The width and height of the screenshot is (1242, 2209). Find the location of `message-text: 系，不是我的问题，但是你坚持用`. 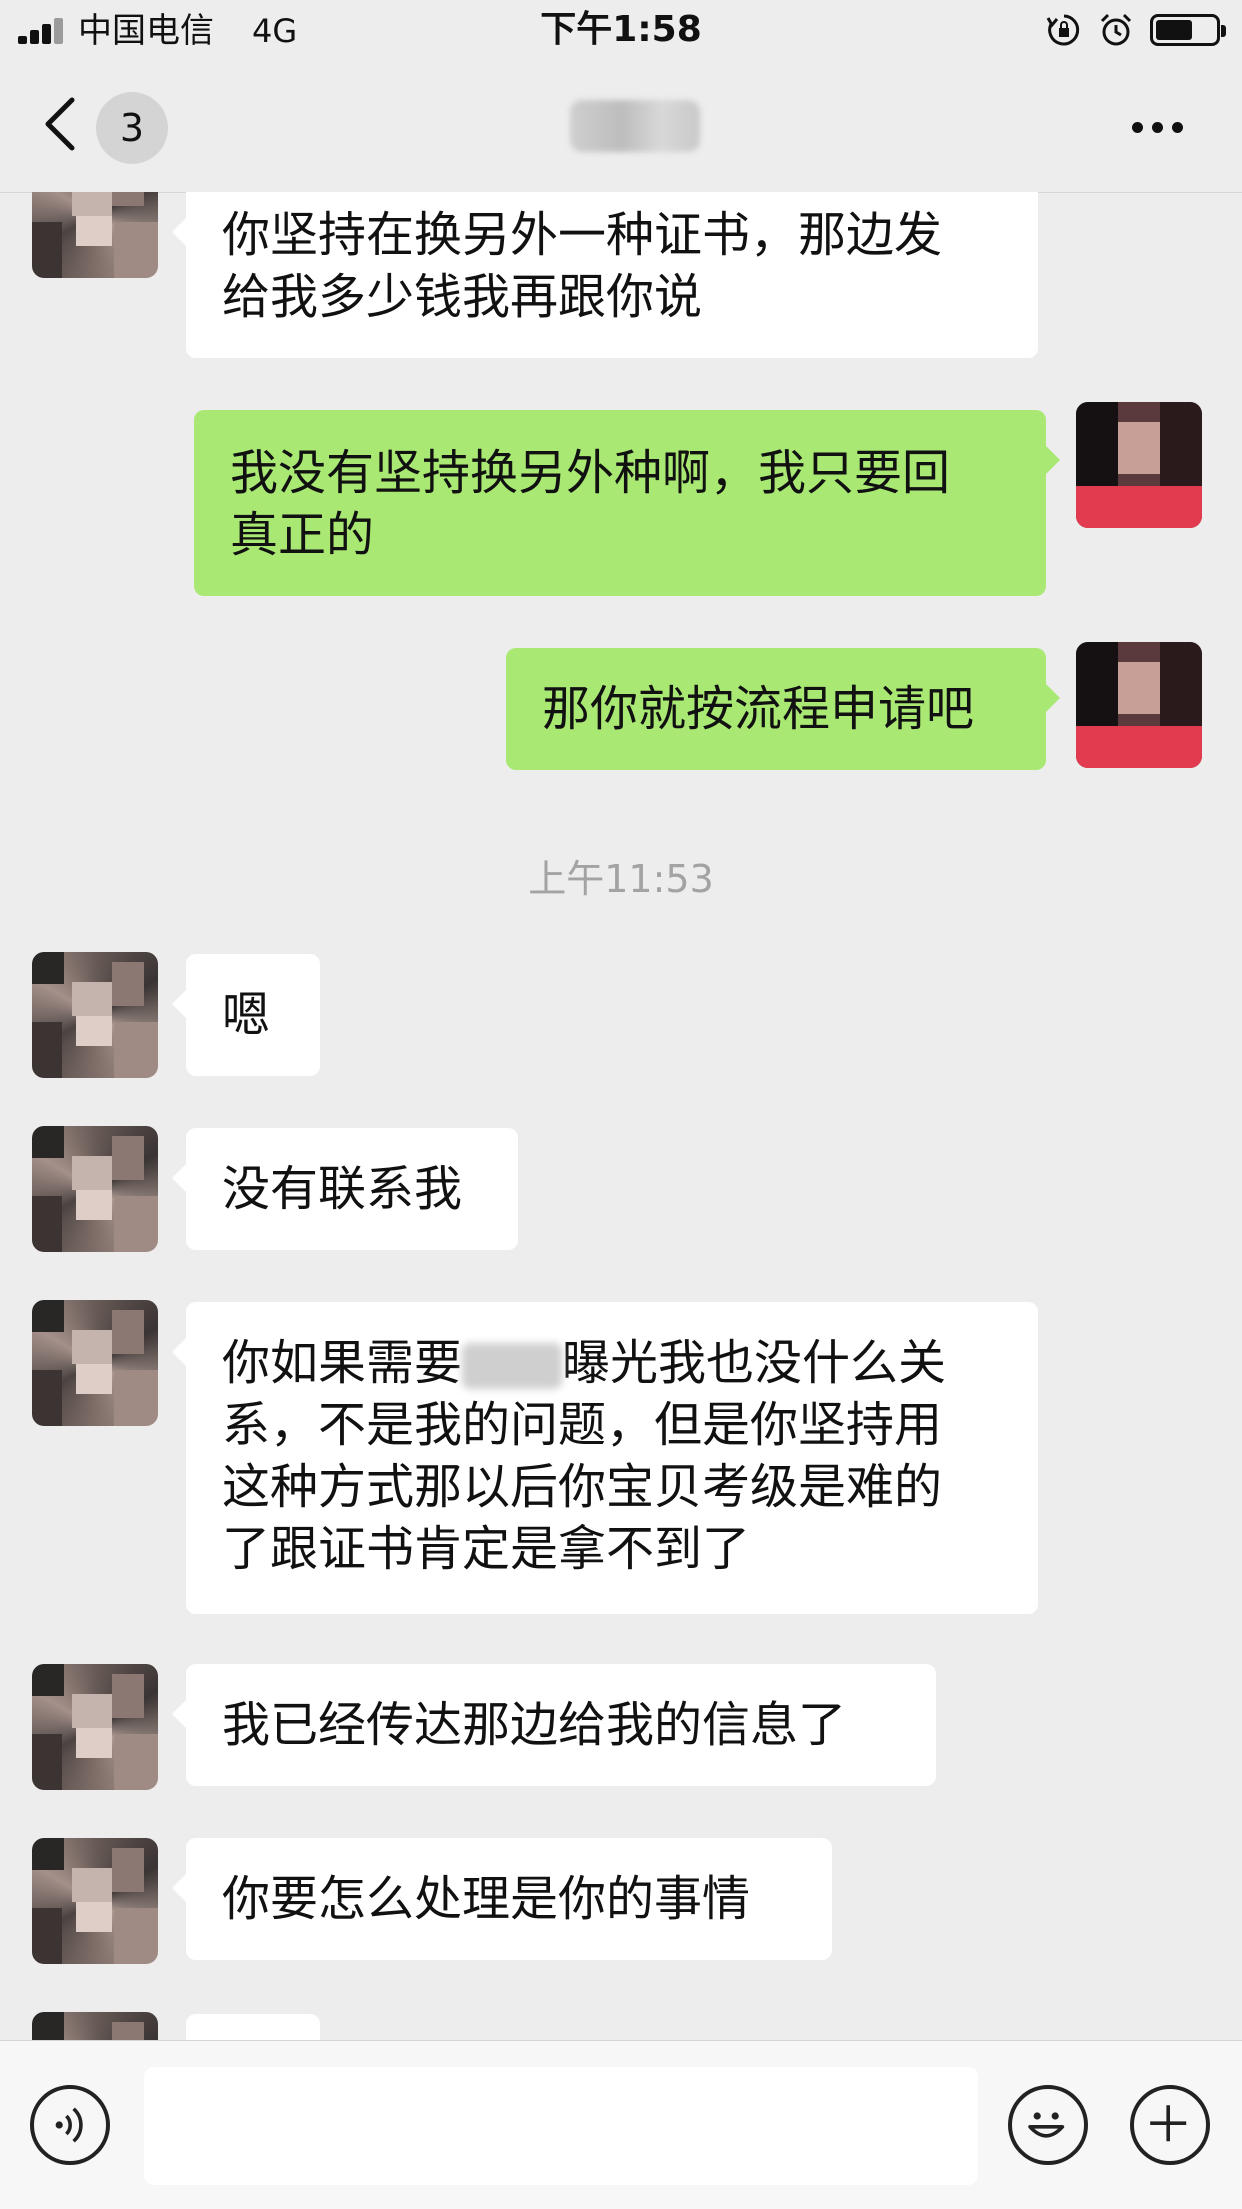

message-text: 系，不是我的问题，但是你坚持用 is located at coordinates (582, 1425).